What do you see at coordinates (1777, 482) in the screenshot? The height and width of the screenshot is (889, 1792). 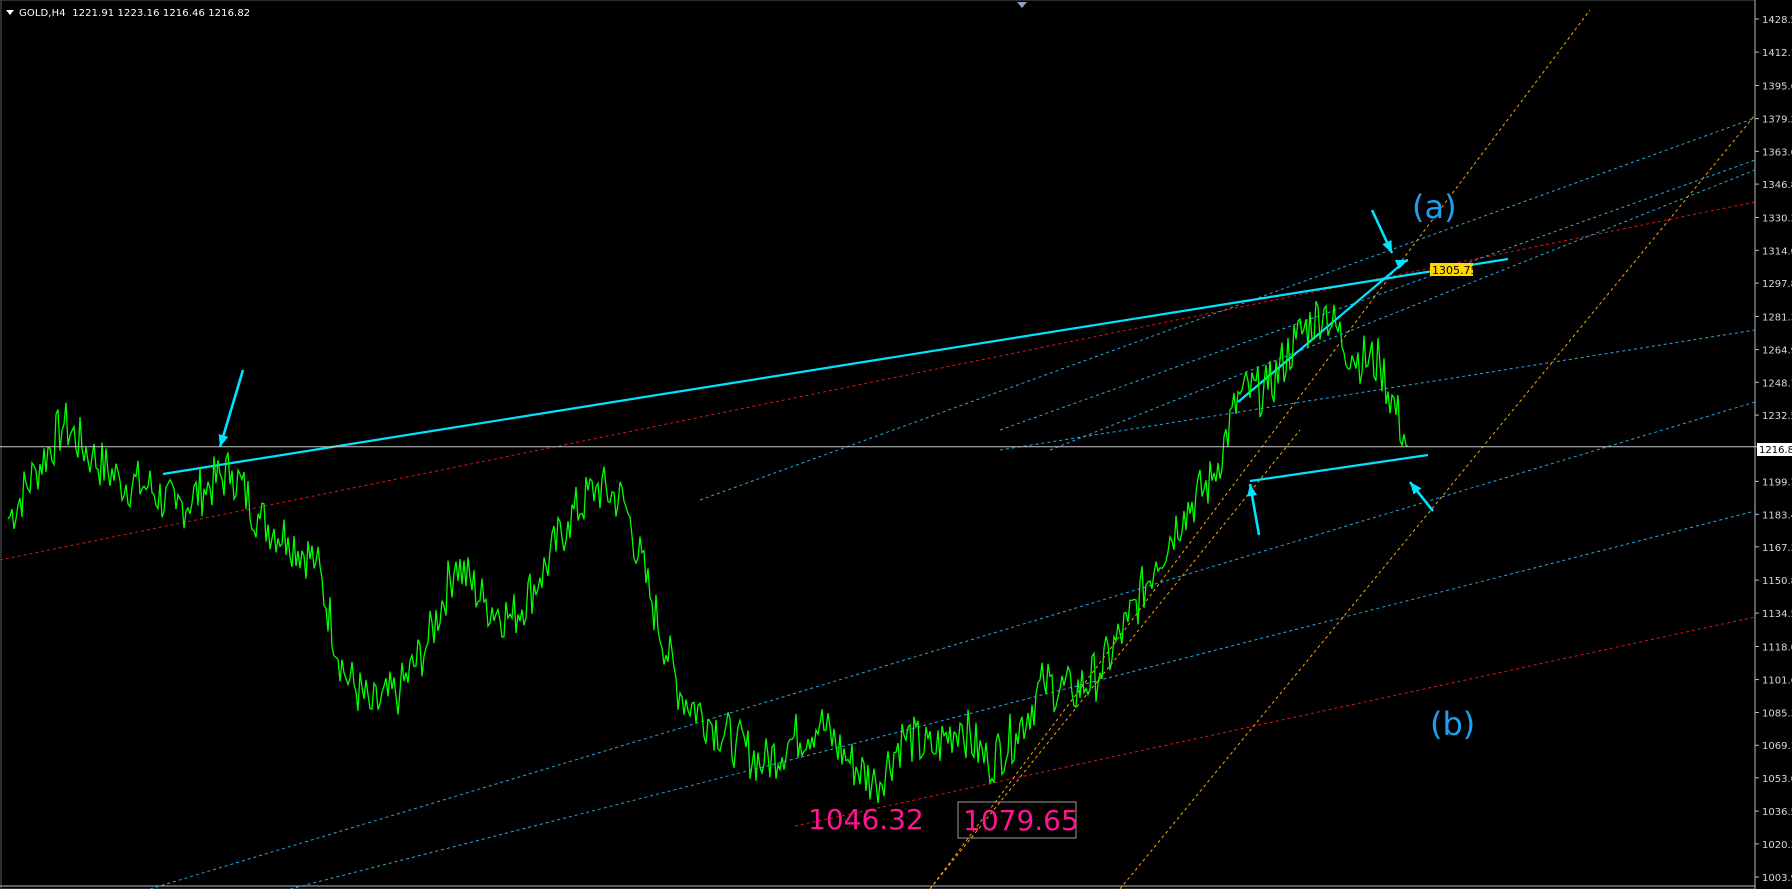 I see `price-tick-label: 1199.7` at bounding box center [1777, 482].